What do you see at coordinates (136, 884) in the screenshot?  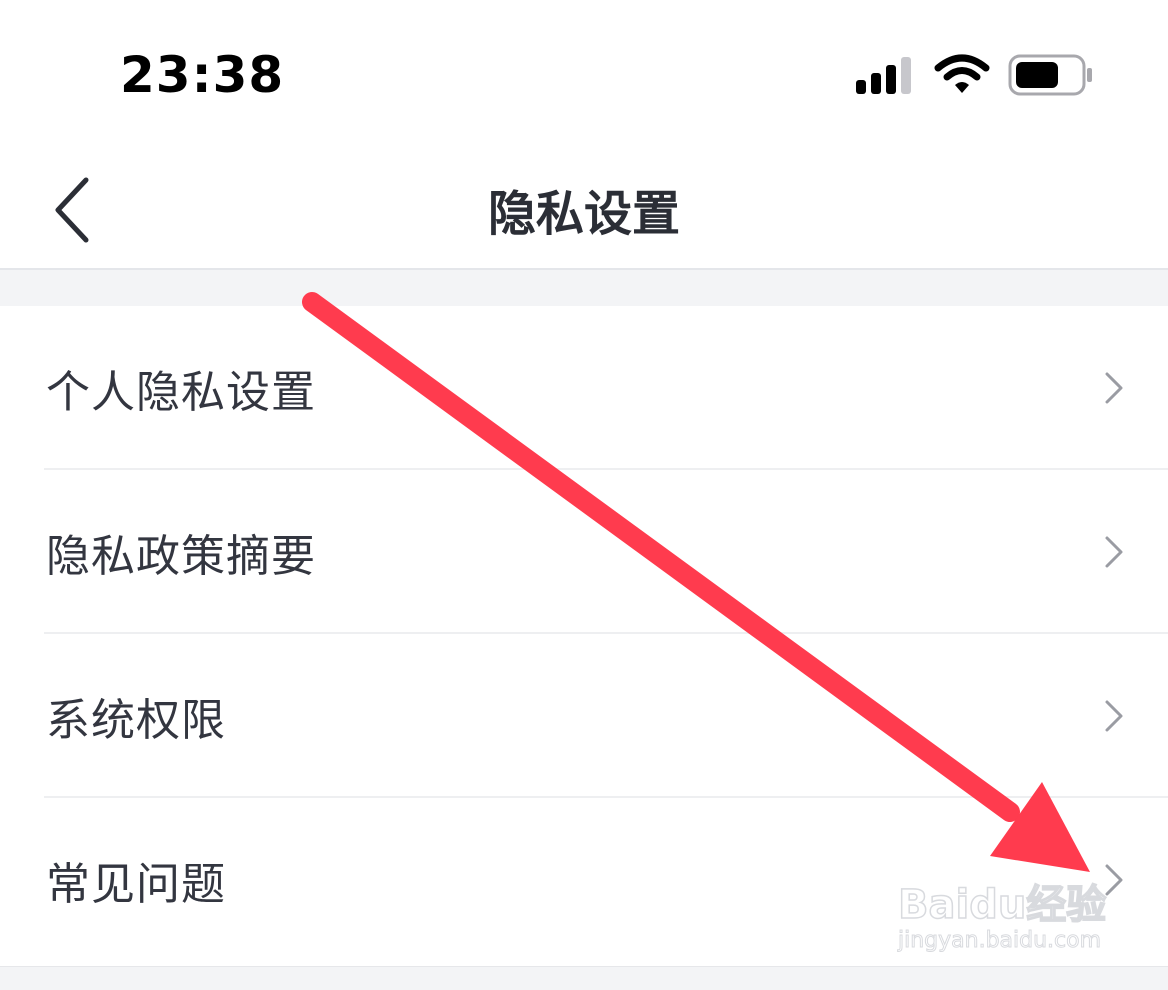 I see `list-item-label: 常见问题` at bounding box center [136, 884].